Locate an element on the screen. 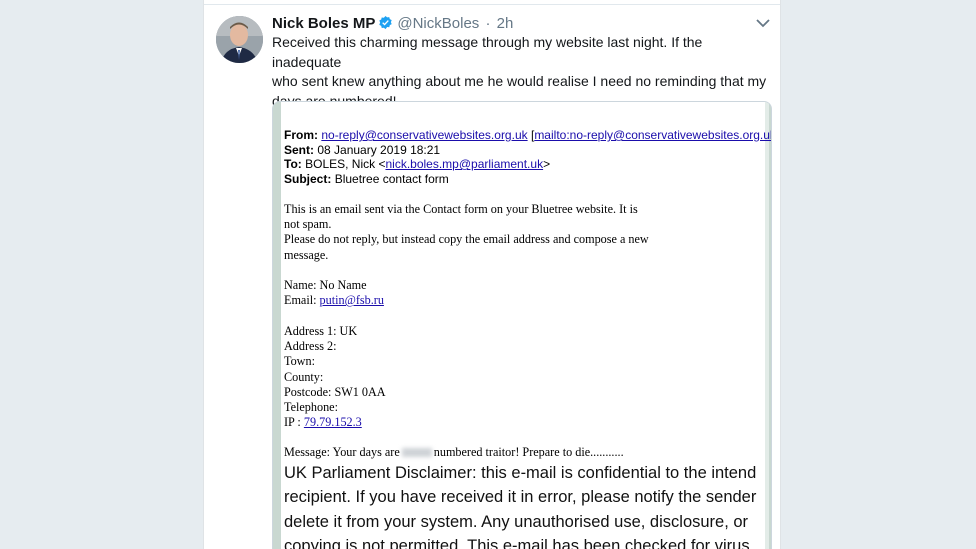 The height and width of the screenshot is (549, 976). sender-email-link: putin@fsb.ru is located at coordinates (352, 300).